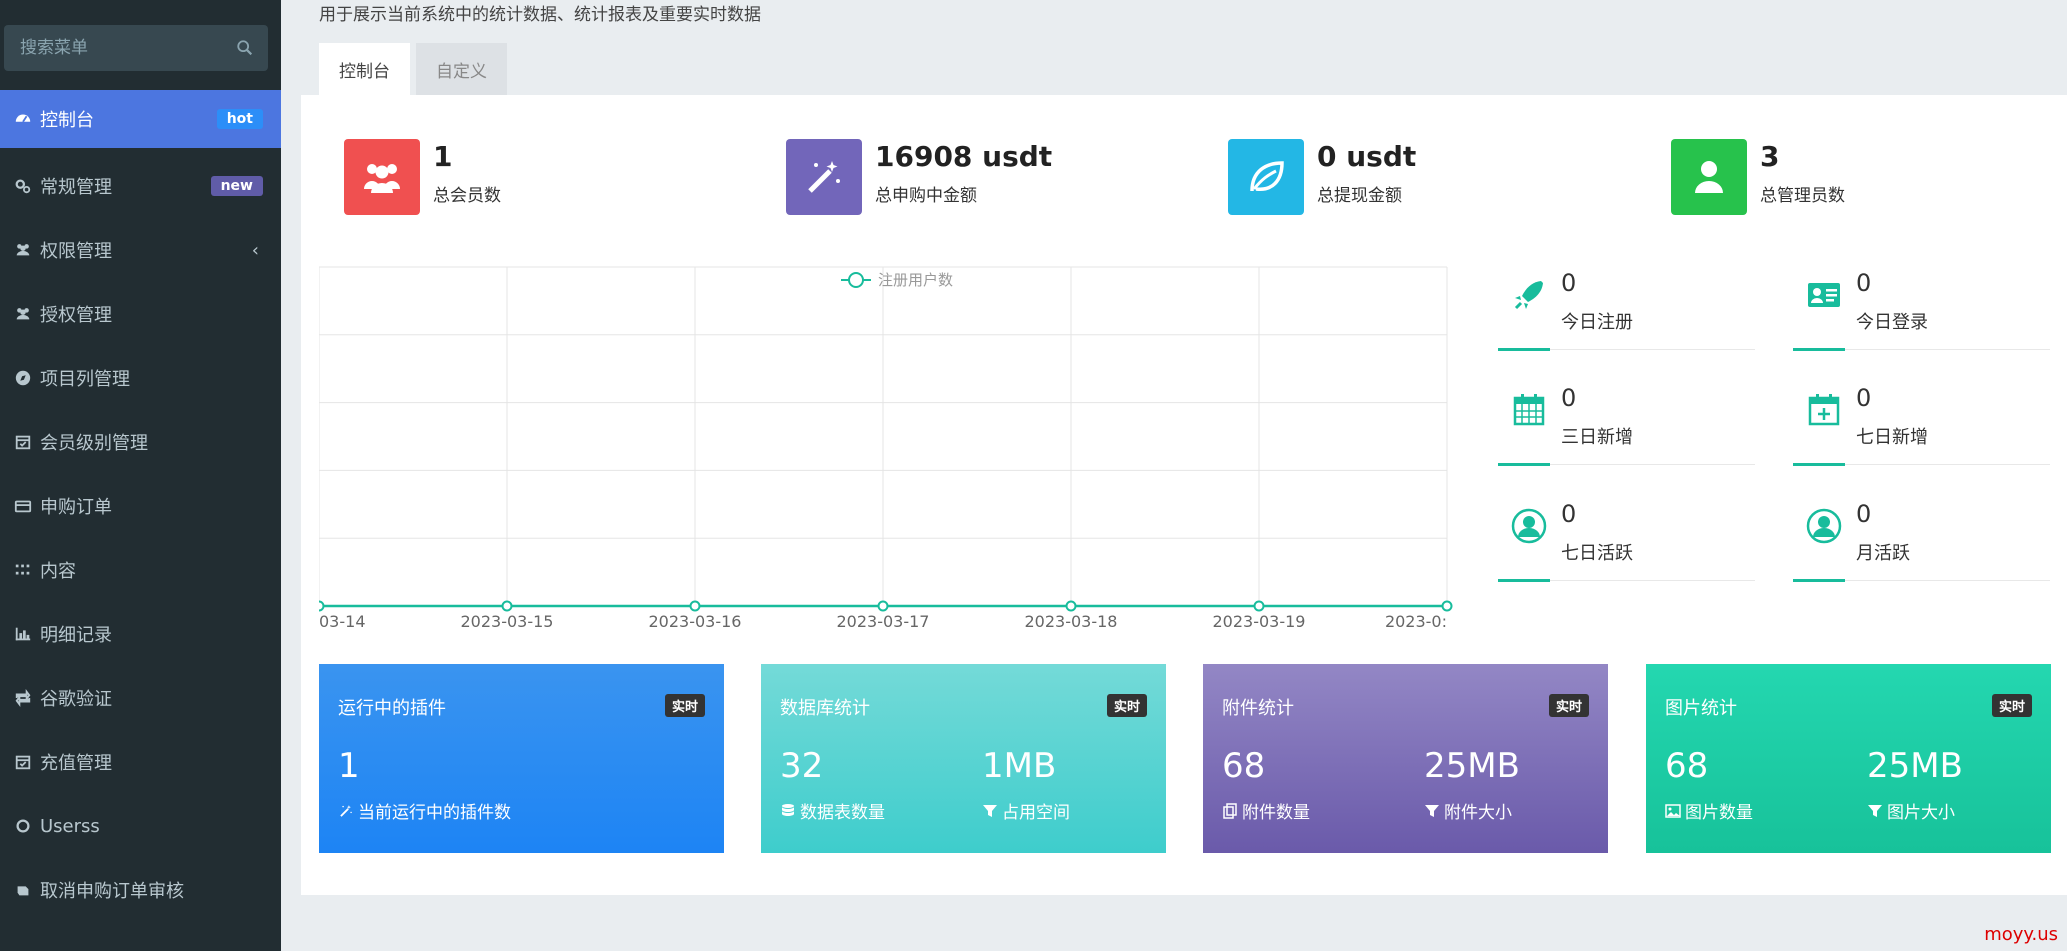  I want to click on card-sub: 当前运行中的插件数, so click(424, 810).